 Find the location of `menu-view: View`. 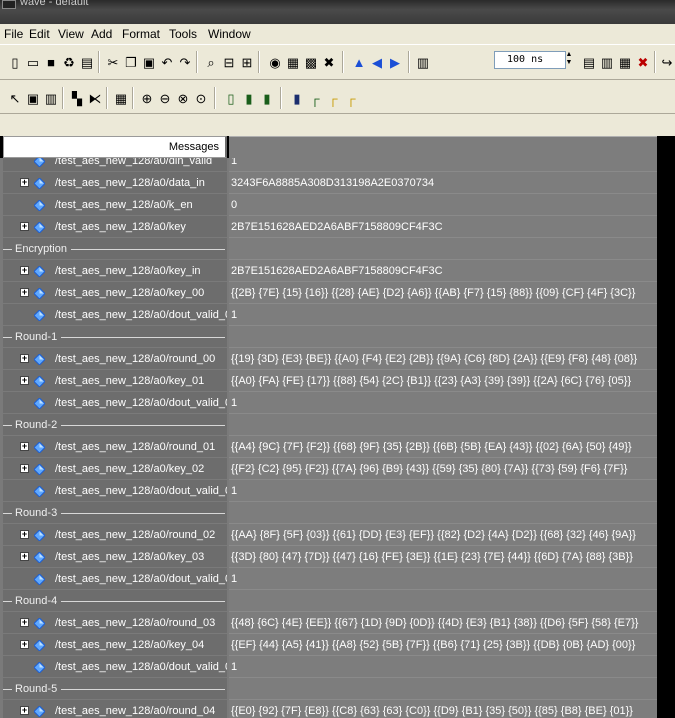

menu-view: View is located at coordinates (71, 34).